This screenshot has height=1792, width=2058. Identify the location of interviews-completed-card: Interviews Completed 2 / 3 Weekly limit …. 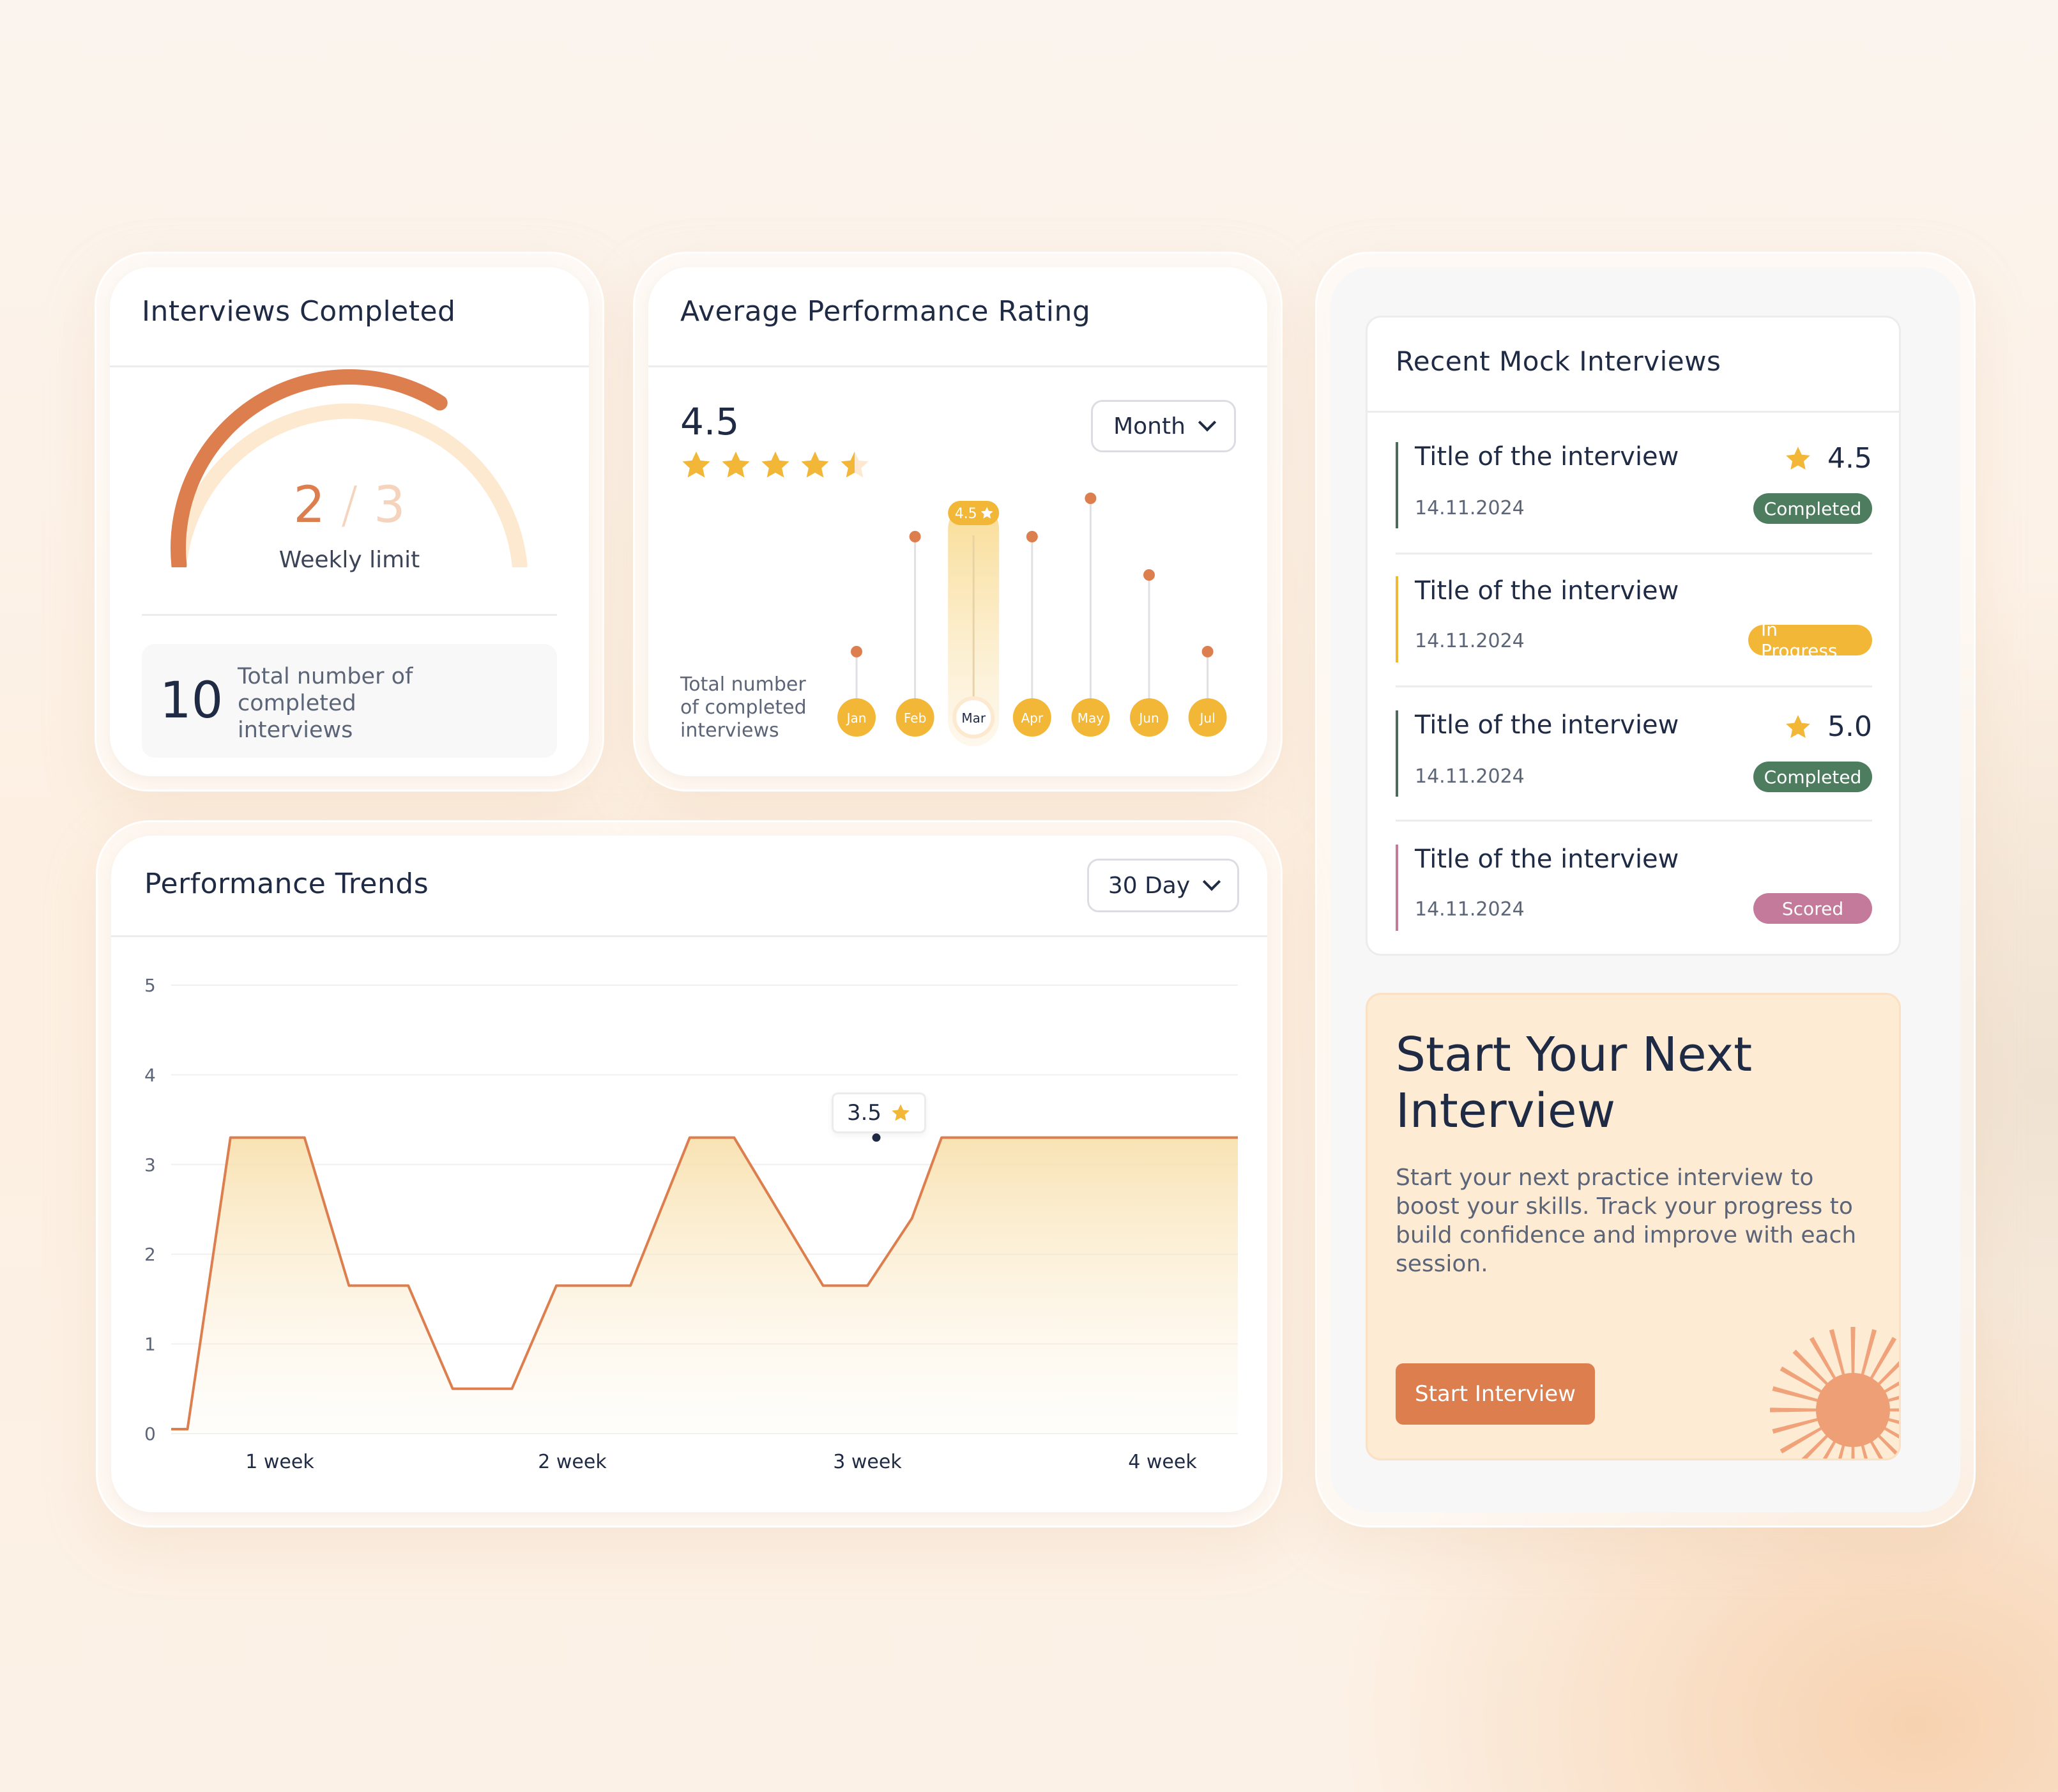
(350, 521).